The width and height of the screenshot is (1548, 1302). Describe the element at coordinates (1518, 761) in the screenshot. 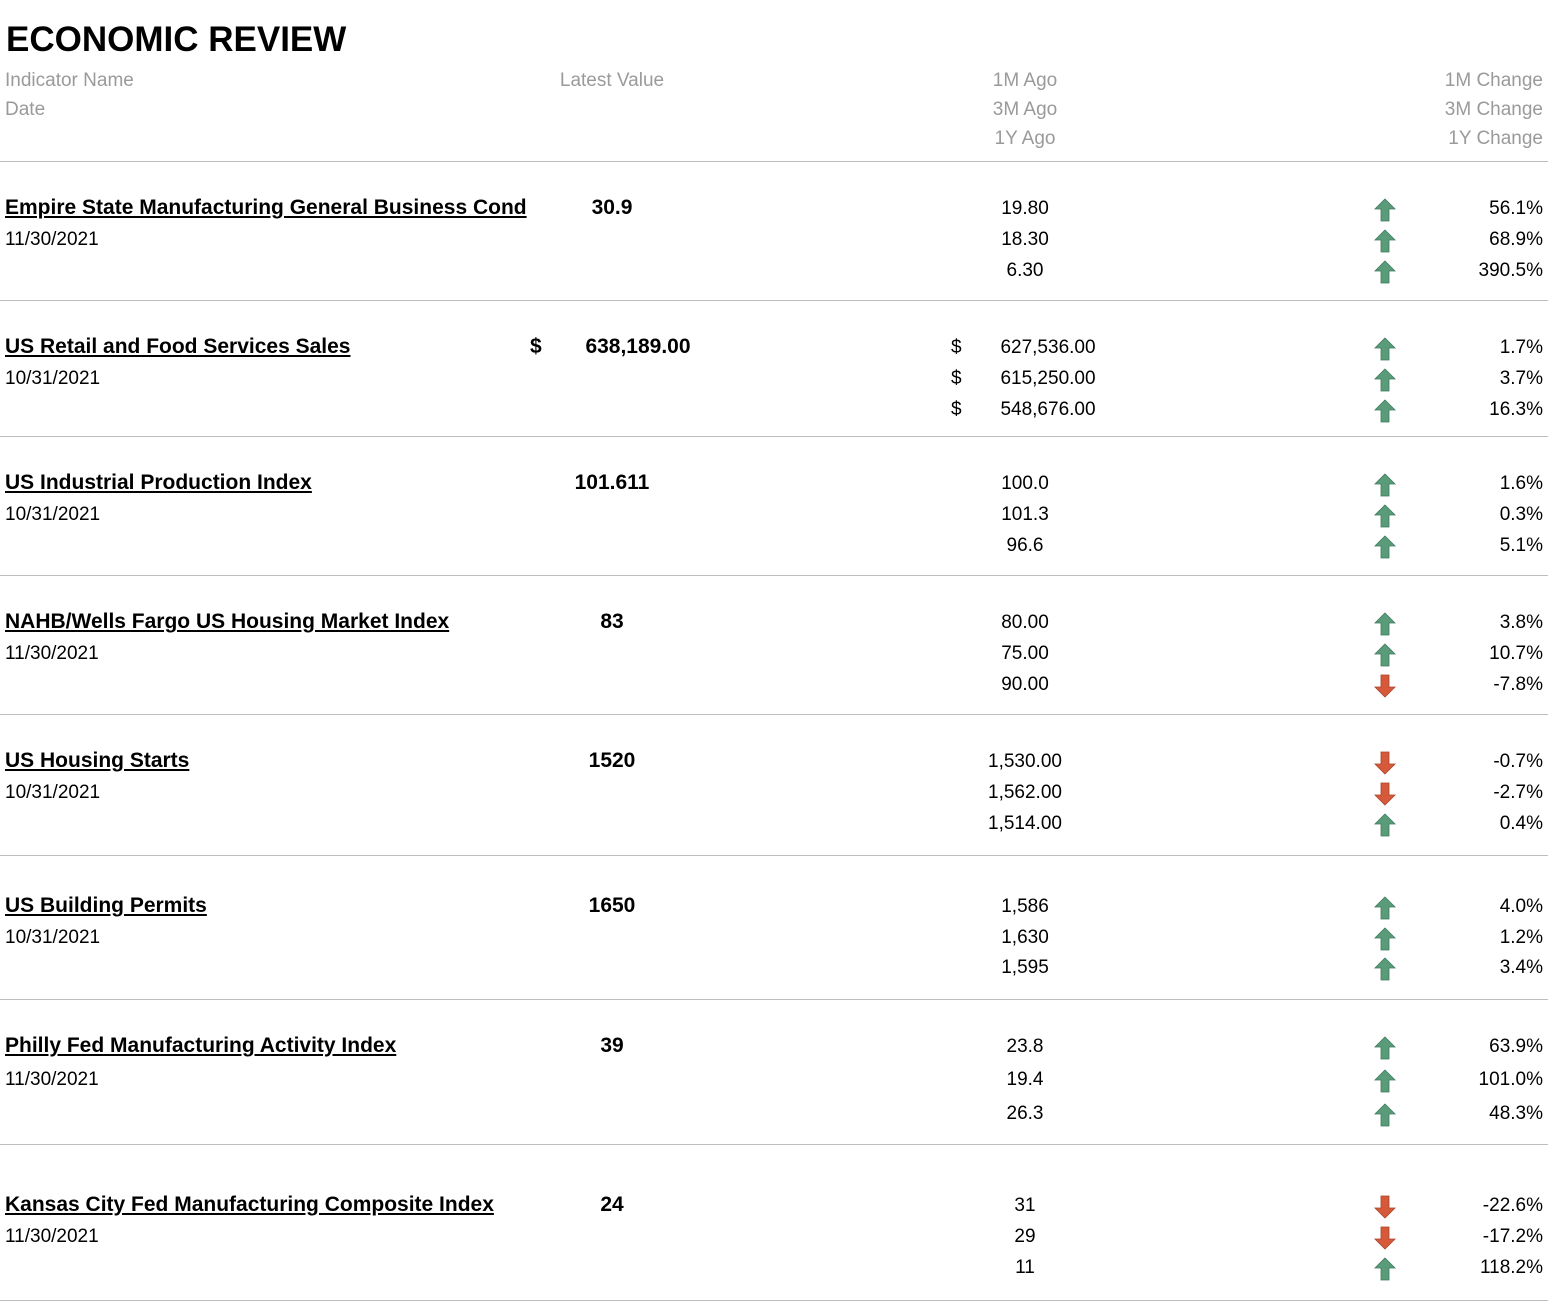

I see `1m-change-value: -0.7%` at that location.